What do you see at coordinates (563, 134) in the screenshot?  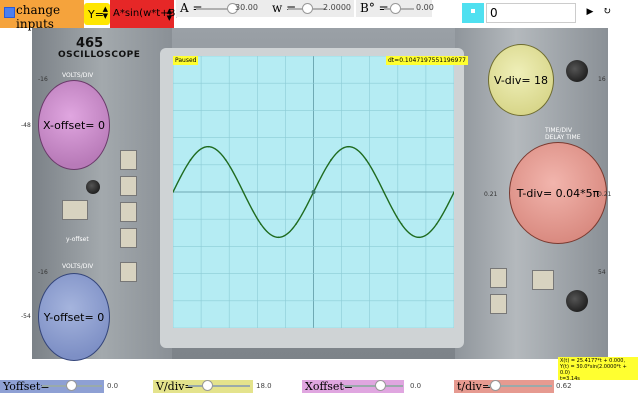 I see `time-div-label: TIME/DIV DELAY TIME` at bounding box center [563, 134].